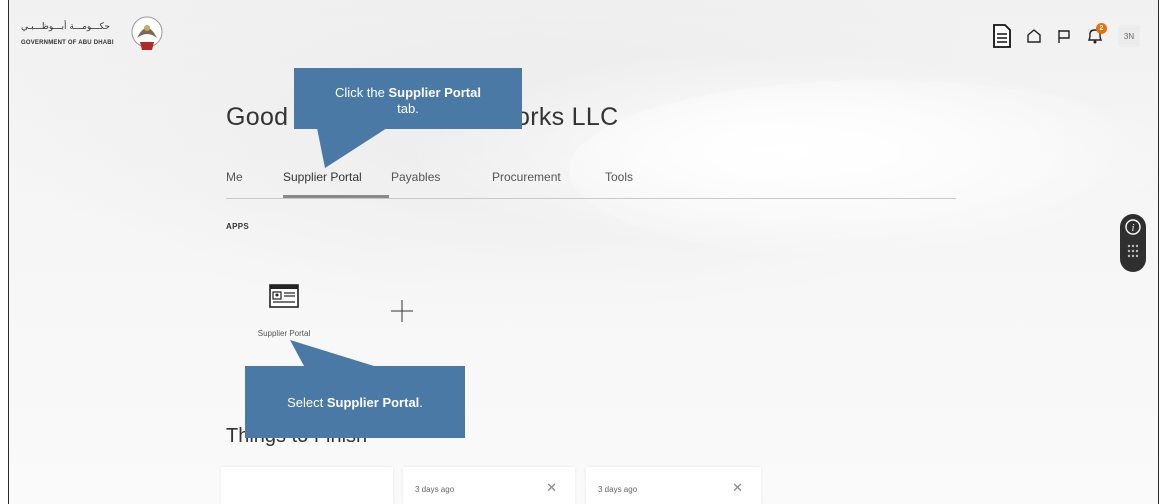  I want to click on callout-click-tab: Click the Supplier Portal tab., so click(408, 98).